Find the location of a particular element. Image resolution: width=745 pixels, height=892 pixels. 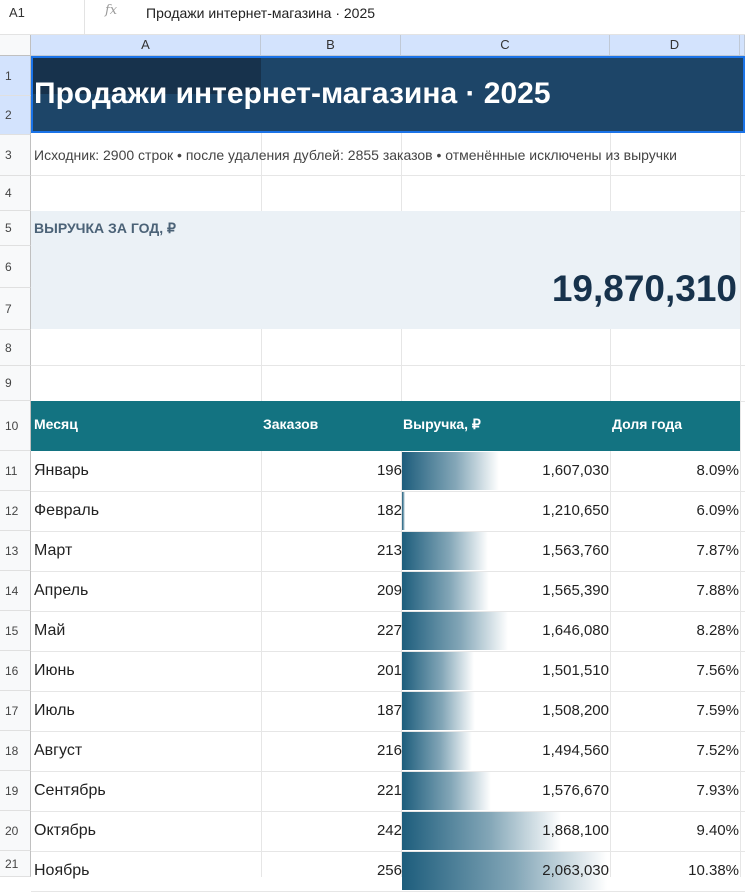

row-header: 12 is located at coordinates (15, 511).